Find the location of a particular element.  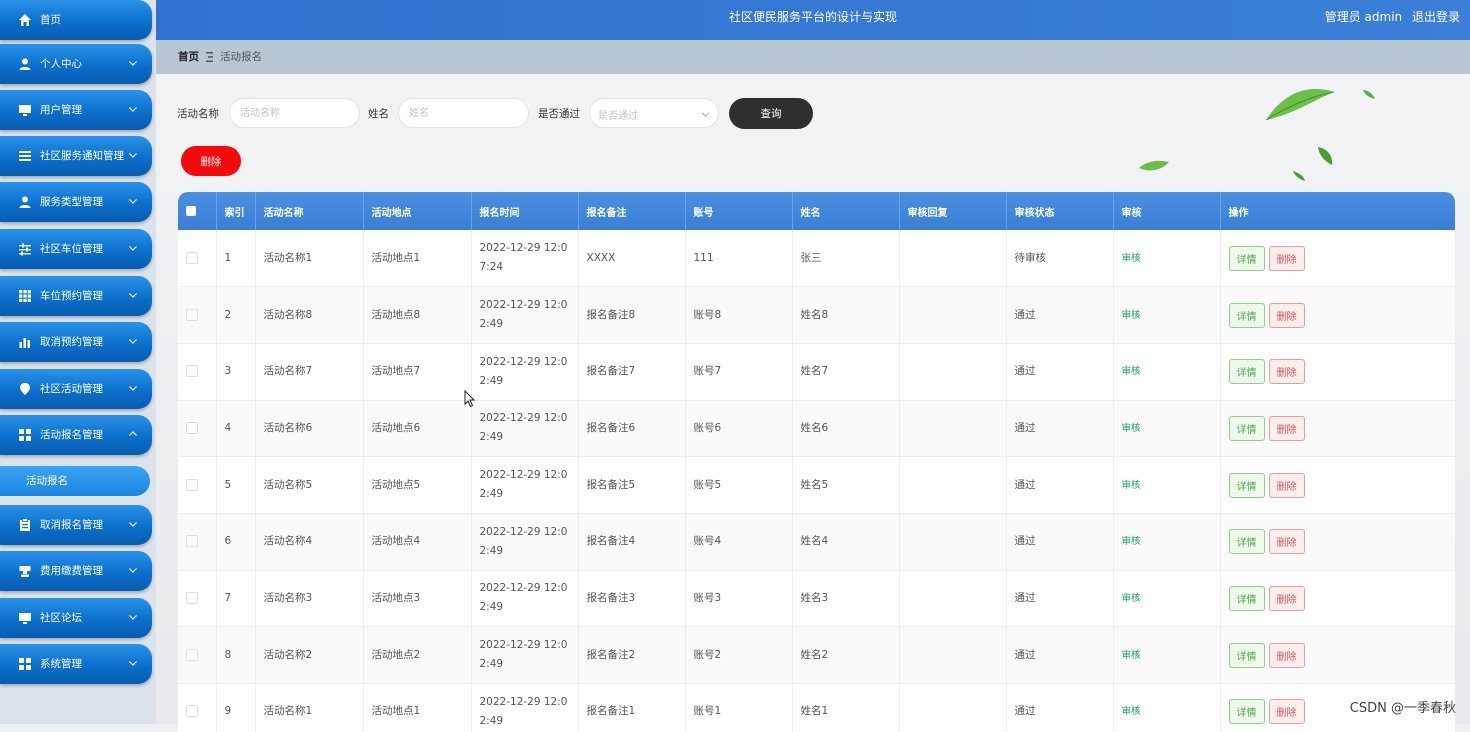

sidebar-item: 活动报名管理 is located at coordinates (76, 435).